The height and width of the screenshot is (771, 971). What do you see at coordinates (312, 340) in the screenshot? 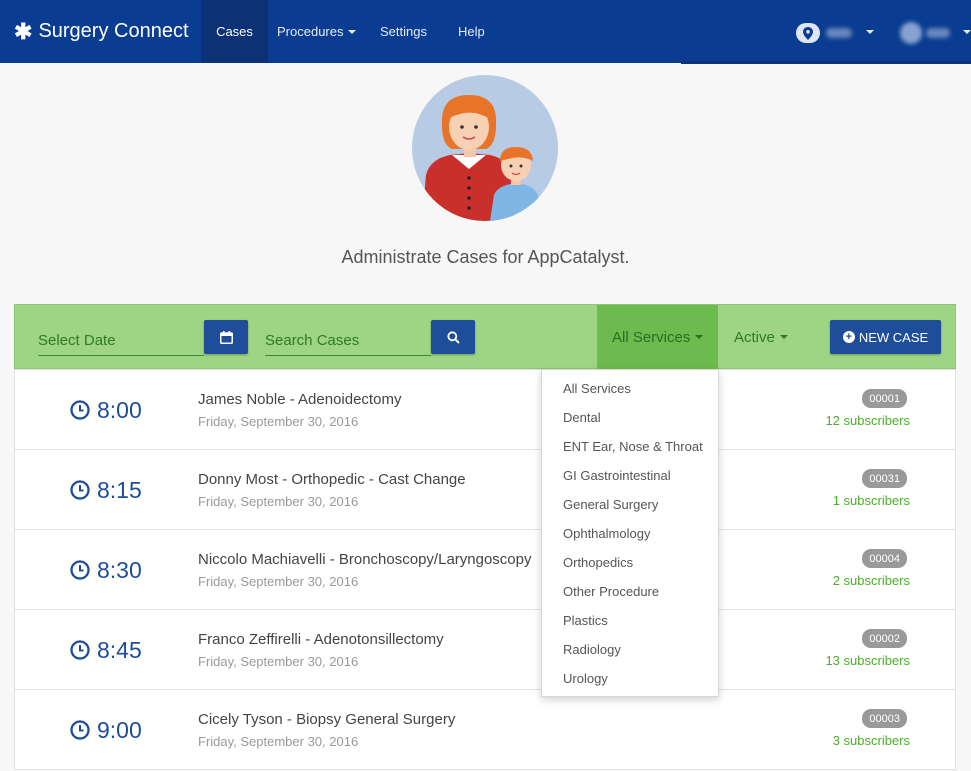
I see `search-input-placeholder: Search Cases` at bounding box center [312, 340].